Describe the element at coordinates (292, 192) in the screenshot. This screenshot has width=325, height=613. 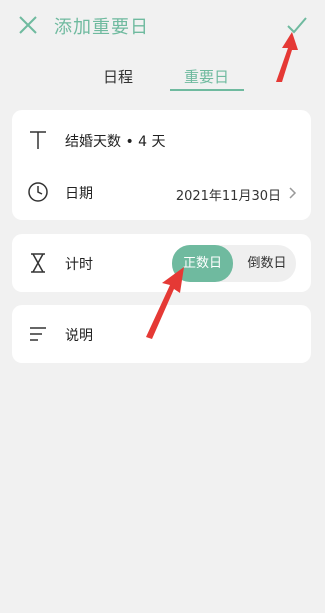
I see `chevron-right-icon` at that location.